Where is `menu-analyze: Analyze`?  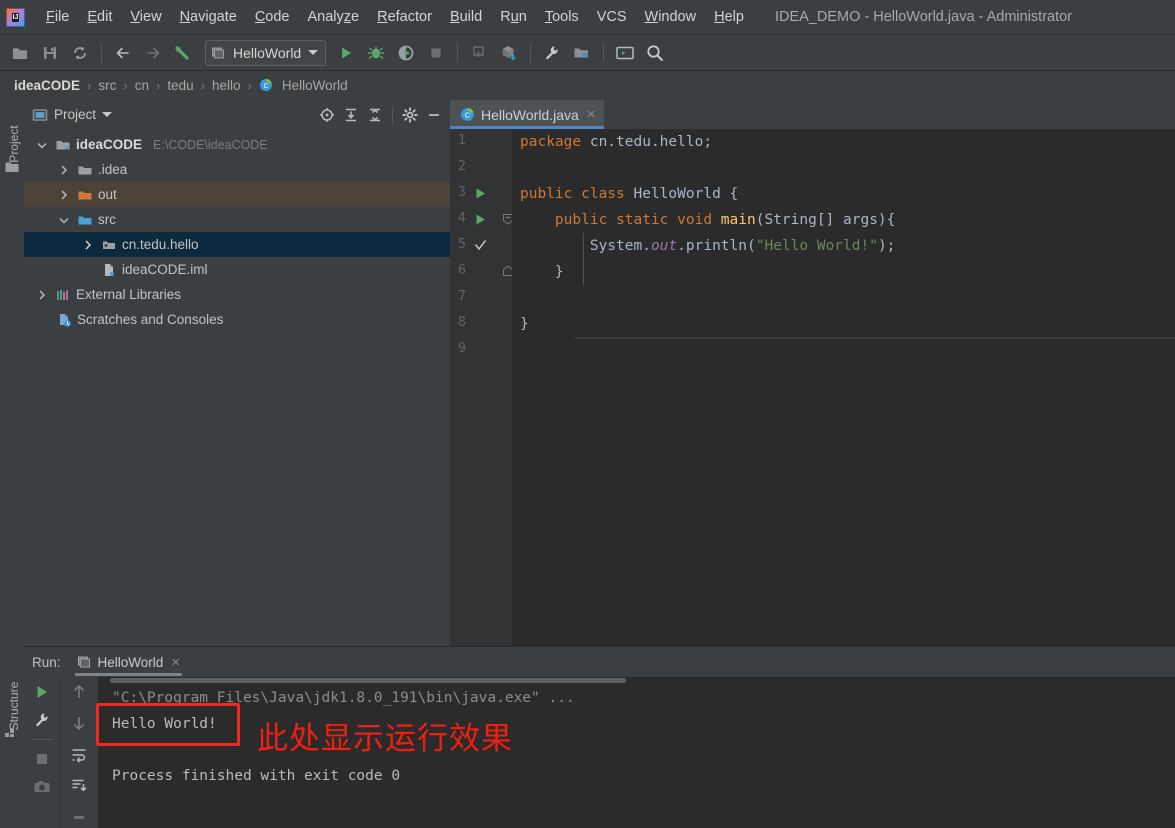
menu-analyze: Analyze is located at coordinates (334, 17).